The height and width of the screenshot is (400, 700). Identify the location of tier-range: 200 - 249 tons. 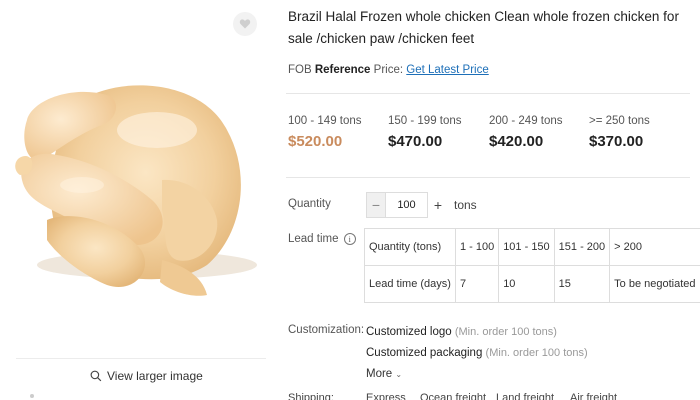
(526, 121).